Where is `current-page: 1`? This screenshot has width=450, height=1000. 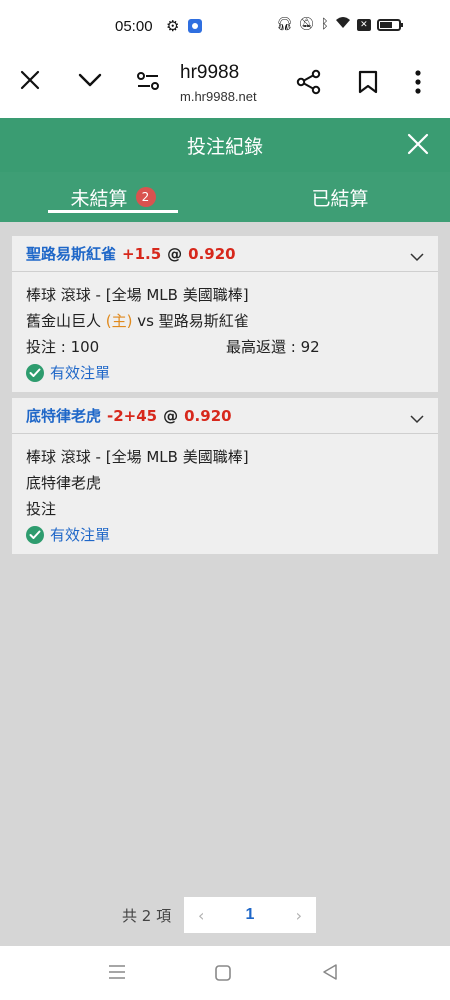 current-page: 1 is located at coordinates (250, 915).